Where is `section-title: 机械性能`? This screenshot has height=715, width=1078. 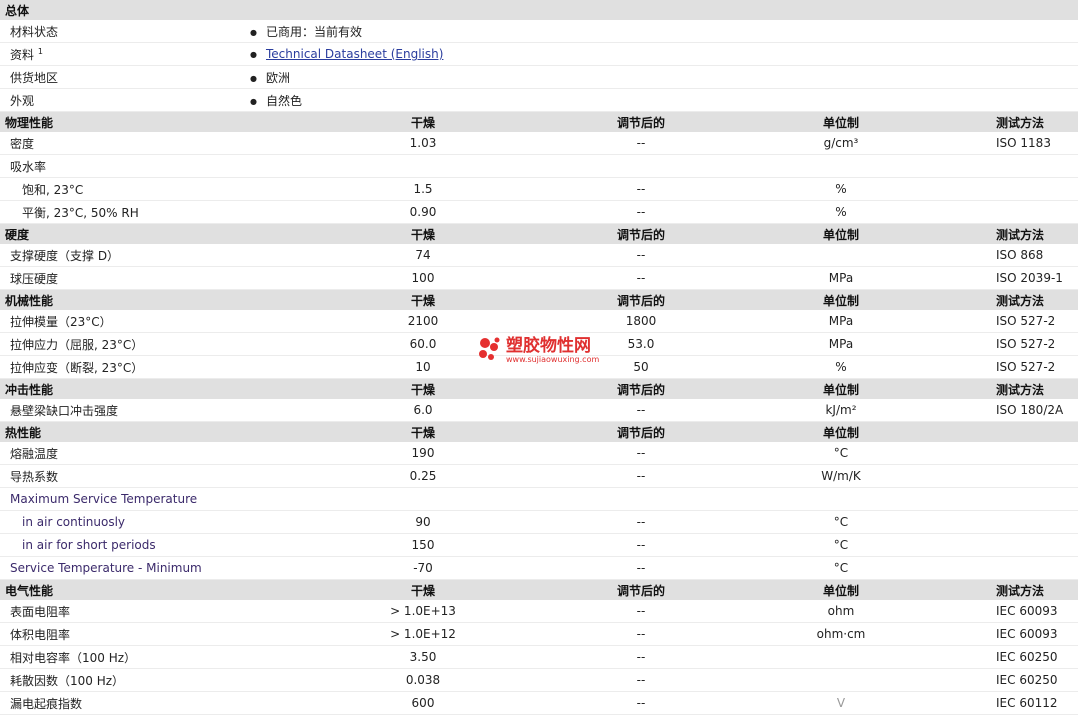
section-title: 机械性能 is located at coordinates (125, 299).